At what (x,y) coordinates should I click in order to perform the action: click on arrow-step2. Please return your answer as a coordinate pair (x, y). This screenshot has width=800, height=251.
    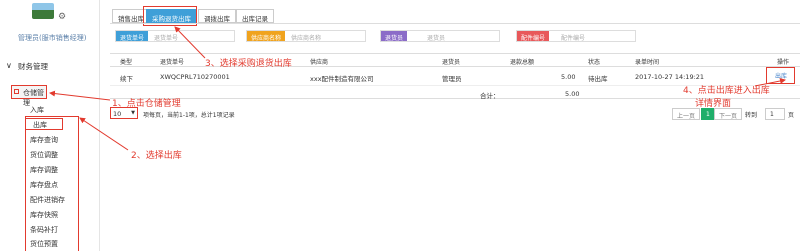
    Looking at the image, I should click on (104, 134).